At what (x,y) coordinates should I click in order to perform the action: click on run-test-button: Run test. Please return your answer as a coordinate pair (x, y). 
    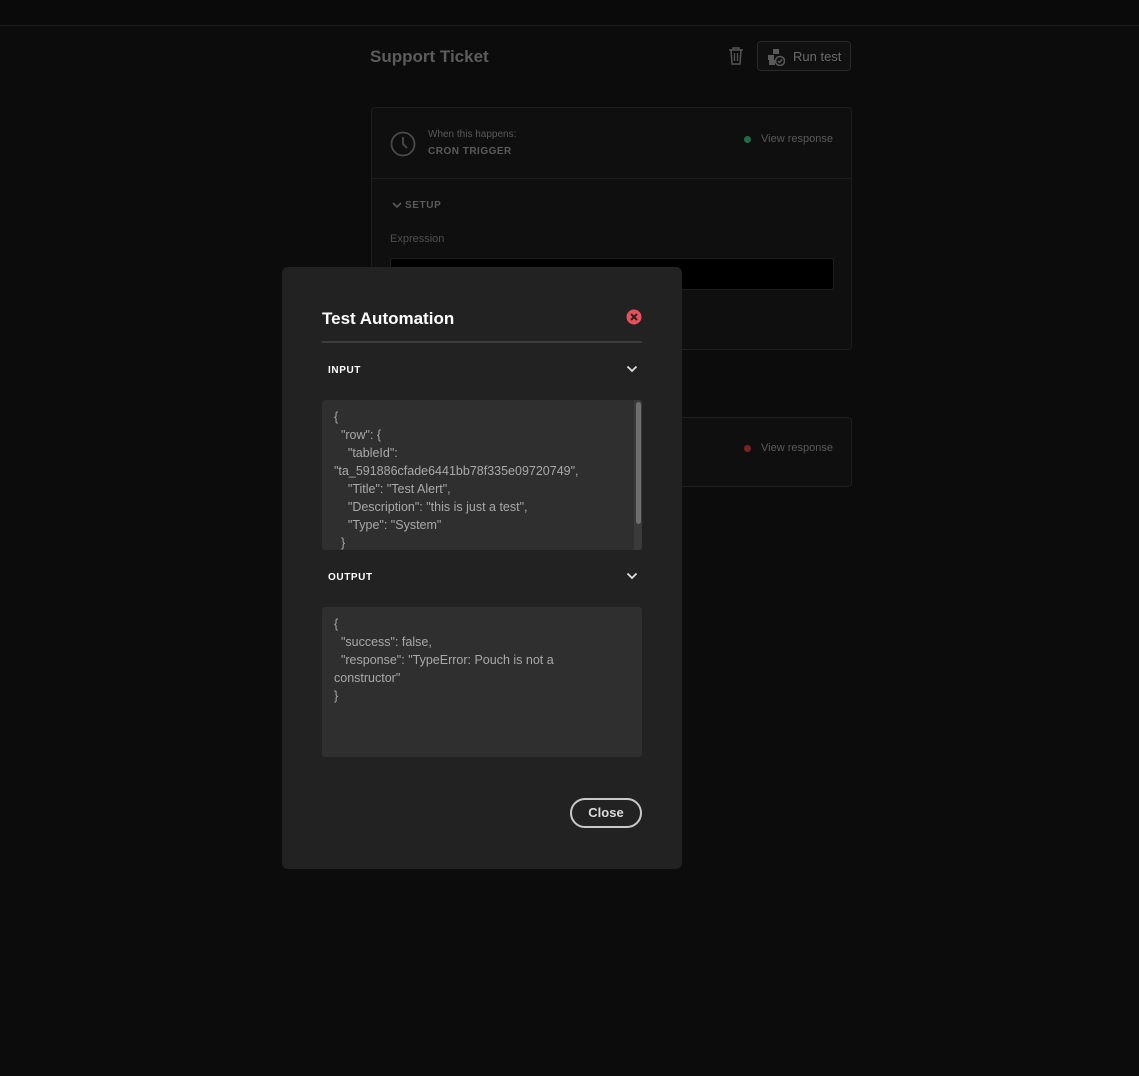
    Looking at the image, I should click on (804, 56).